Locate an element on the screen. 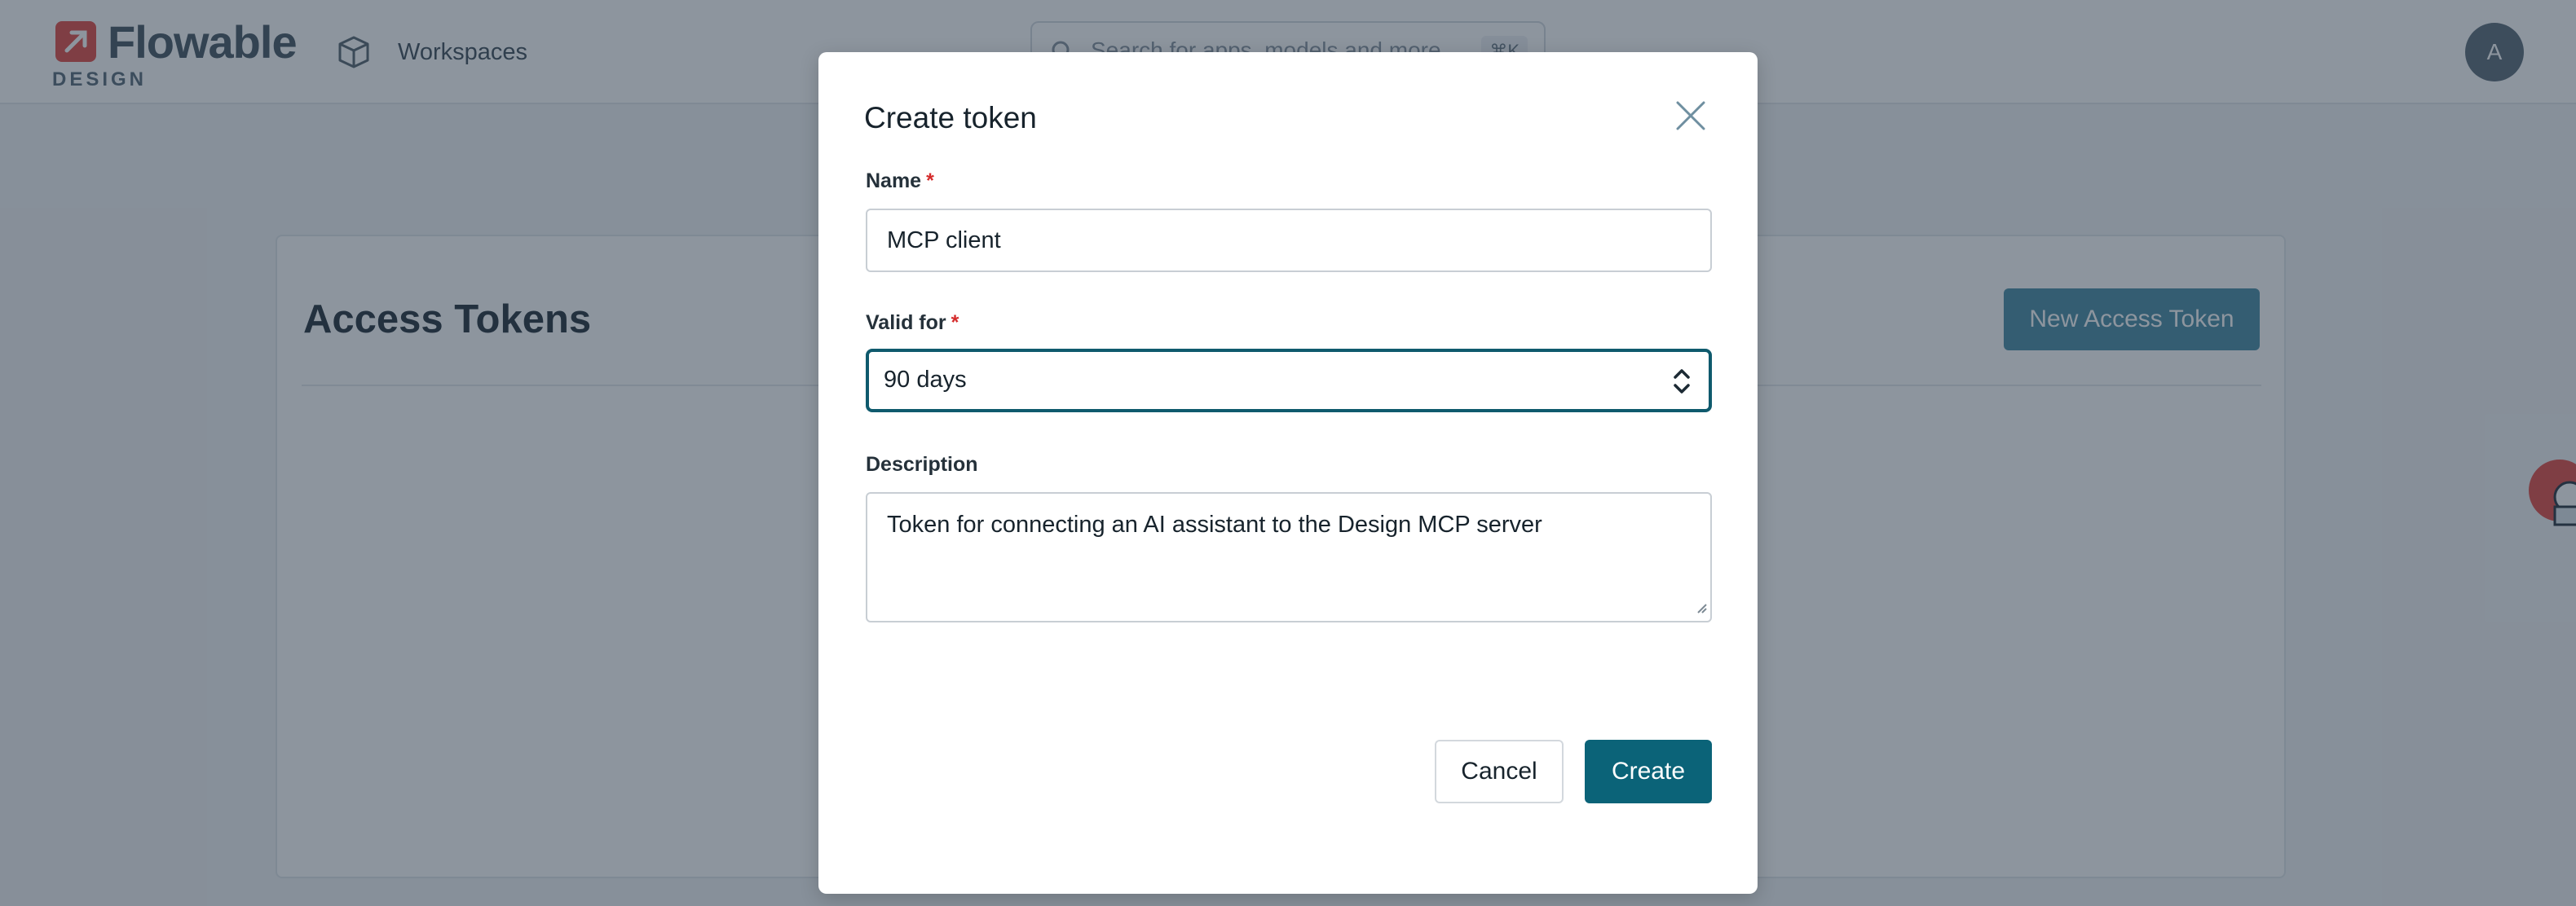 The width and height of the screenshot is (2576, 906). dialog-title: Create token is located at coordinates (950, 118).